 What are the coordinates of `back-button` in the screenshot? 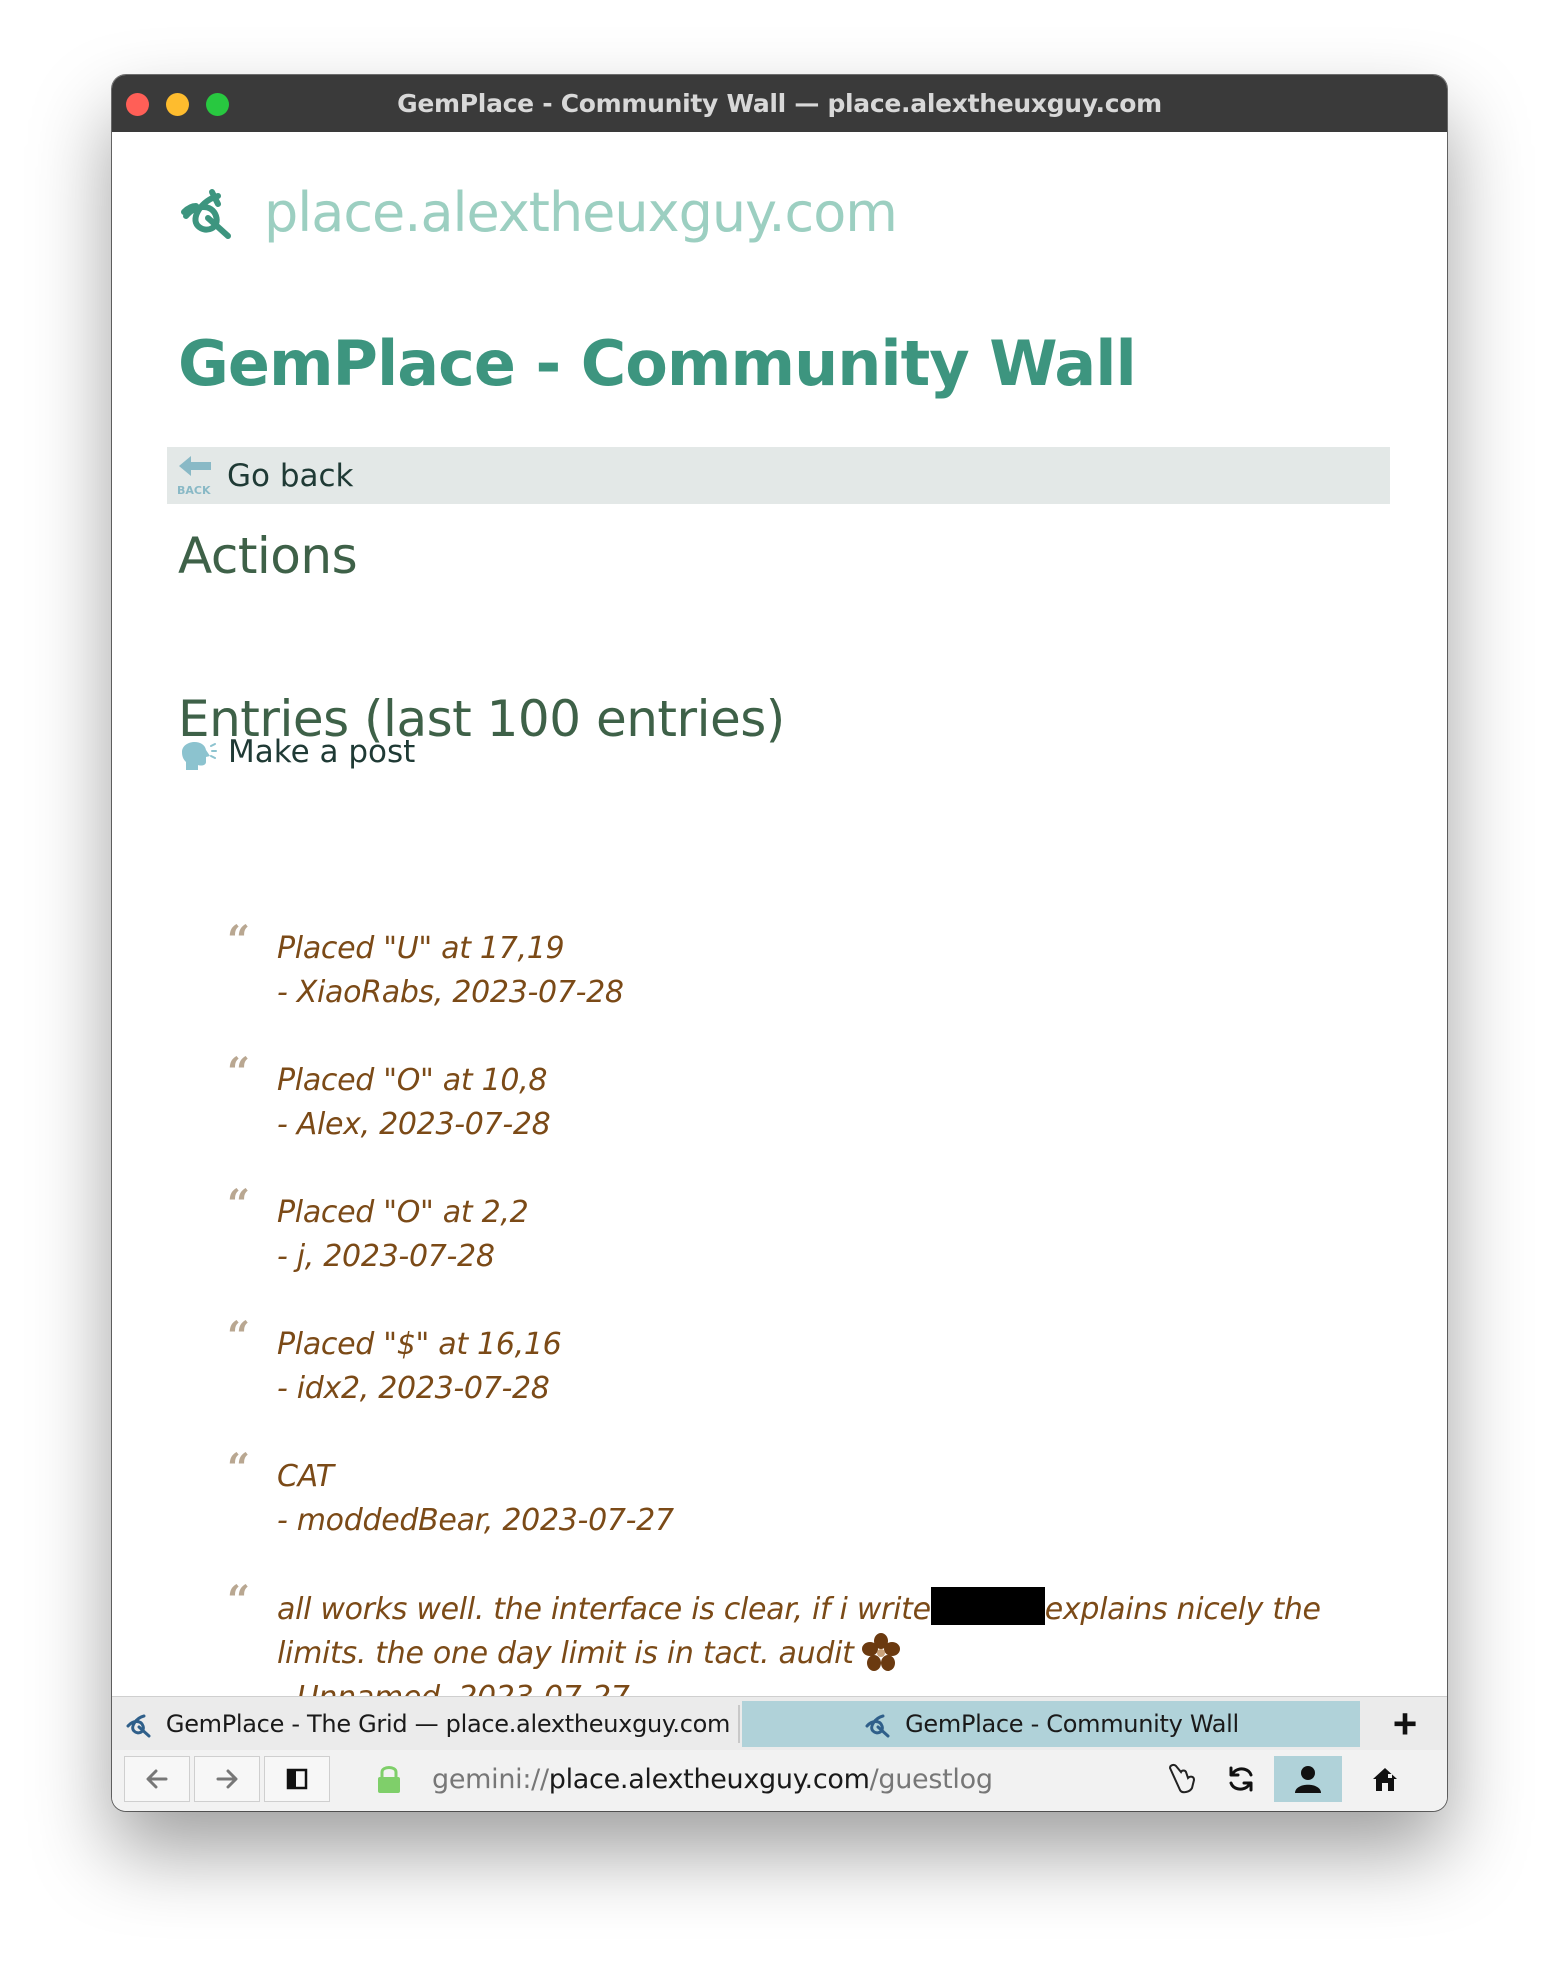 It's located at (157, 1779).